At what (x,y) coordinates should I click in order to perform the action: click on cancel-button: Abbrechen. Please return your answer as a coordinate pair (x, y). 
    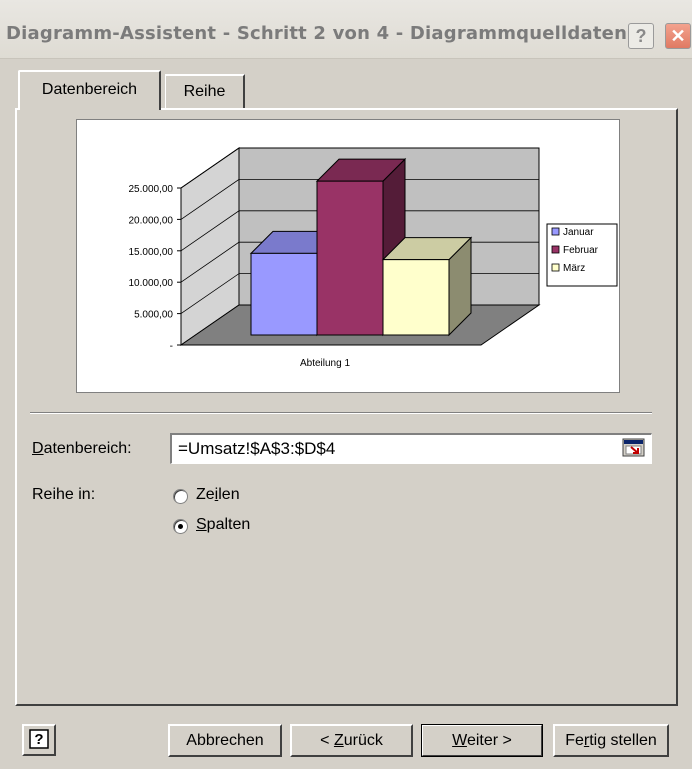
    Looking at the image, I should click on (225, 740).